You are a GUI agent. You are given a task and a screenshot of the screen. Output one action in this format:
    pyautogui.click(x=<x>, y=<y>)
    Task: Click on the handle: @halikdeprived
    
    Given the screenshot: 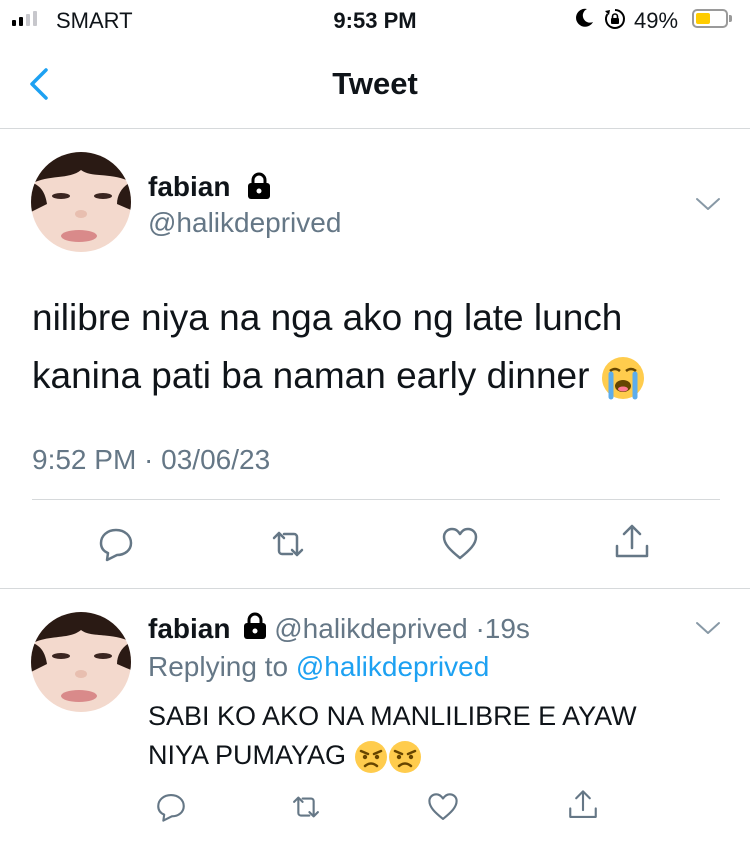 What is the action you would take?
    pyautogui.click(x=244, y=223)
    